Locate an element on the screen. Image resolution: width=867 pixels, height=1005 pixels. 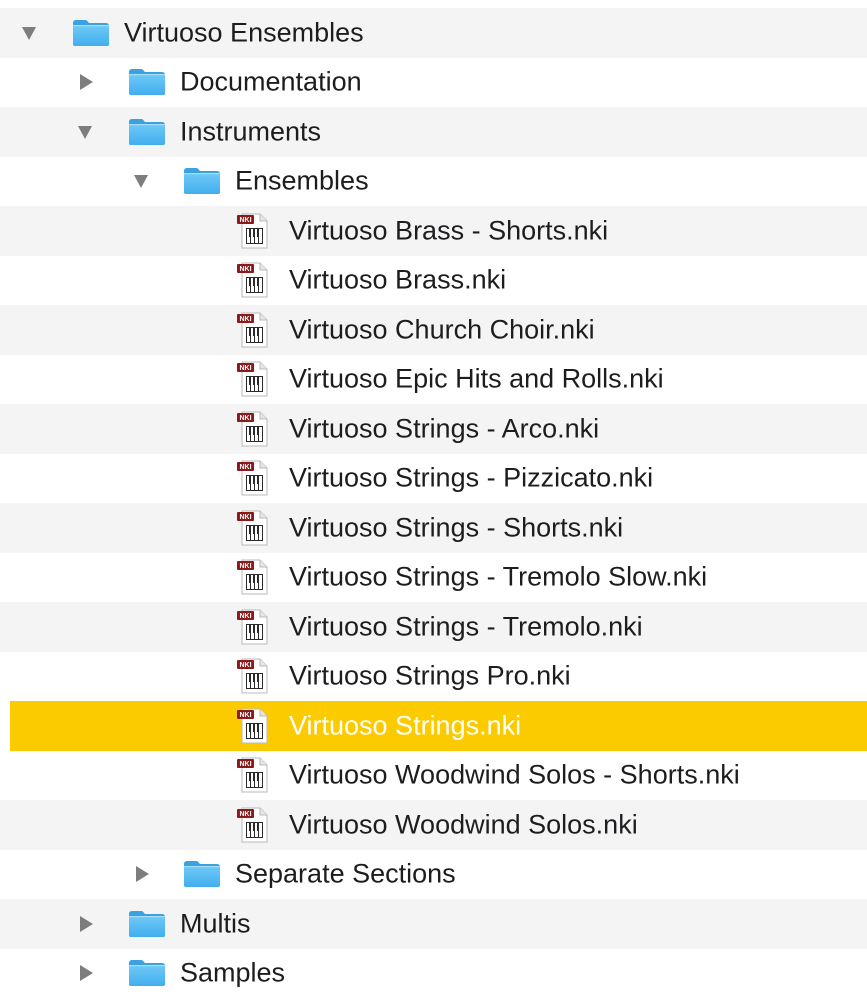
tree-row-file: Virtuoso Strings - Tremolo Slow.nki is located at coordinates (433, 578).